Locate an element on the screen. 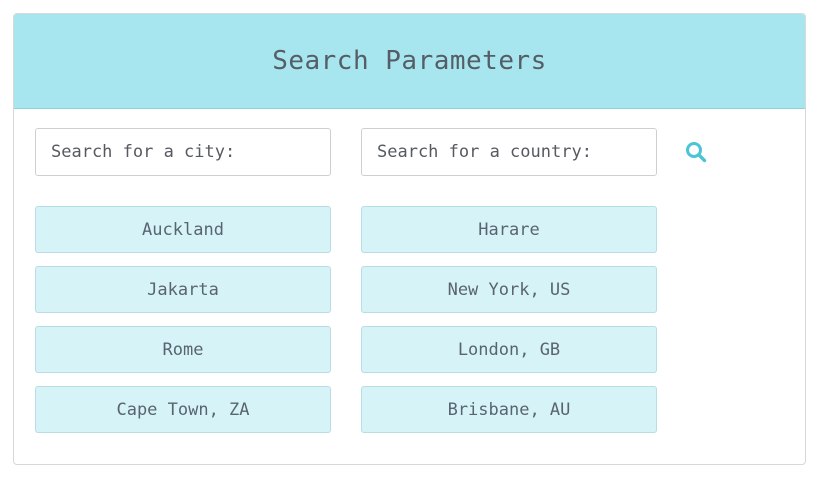 This screenshot has height=489, width=823. page-title: Search Parameters is located at coordinates (409, 61).